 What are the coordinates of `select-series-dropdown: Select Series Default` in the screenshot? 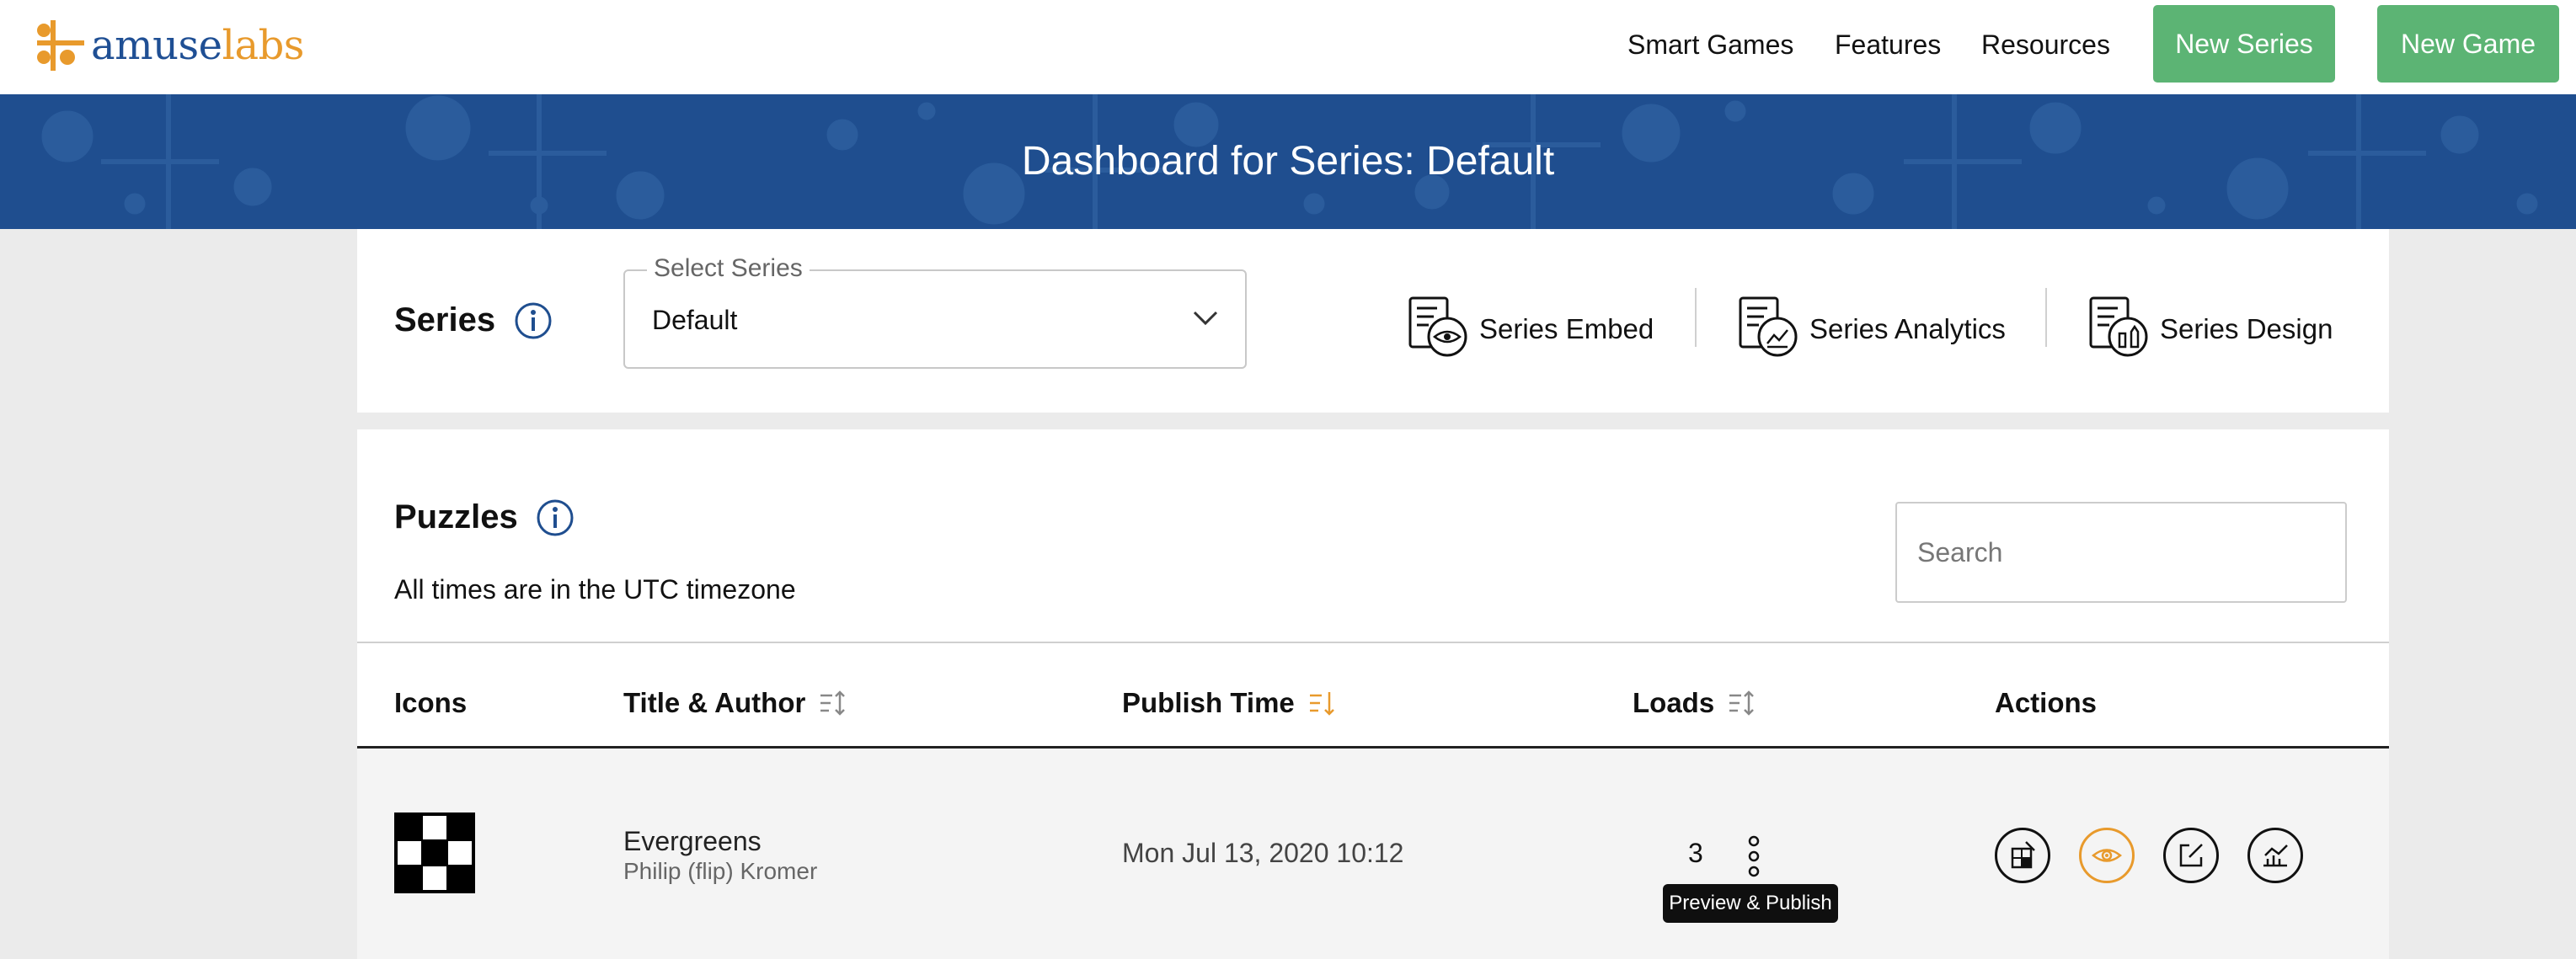 It's located at (935, 311).